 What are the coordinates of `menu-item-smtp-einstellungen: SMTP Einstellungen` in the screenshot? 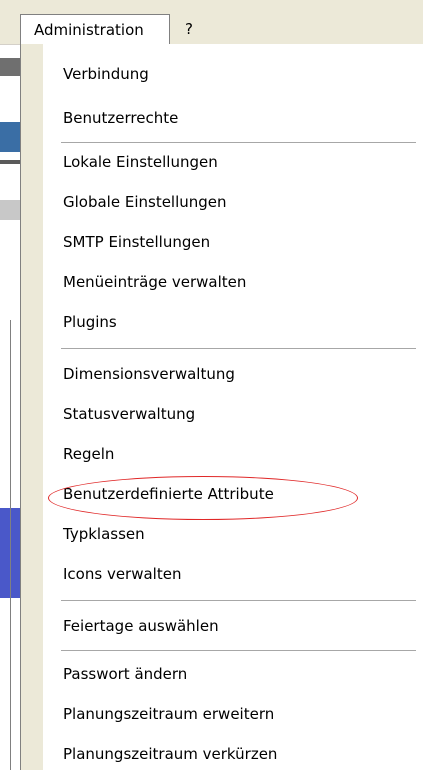 It's located at (136, 242).